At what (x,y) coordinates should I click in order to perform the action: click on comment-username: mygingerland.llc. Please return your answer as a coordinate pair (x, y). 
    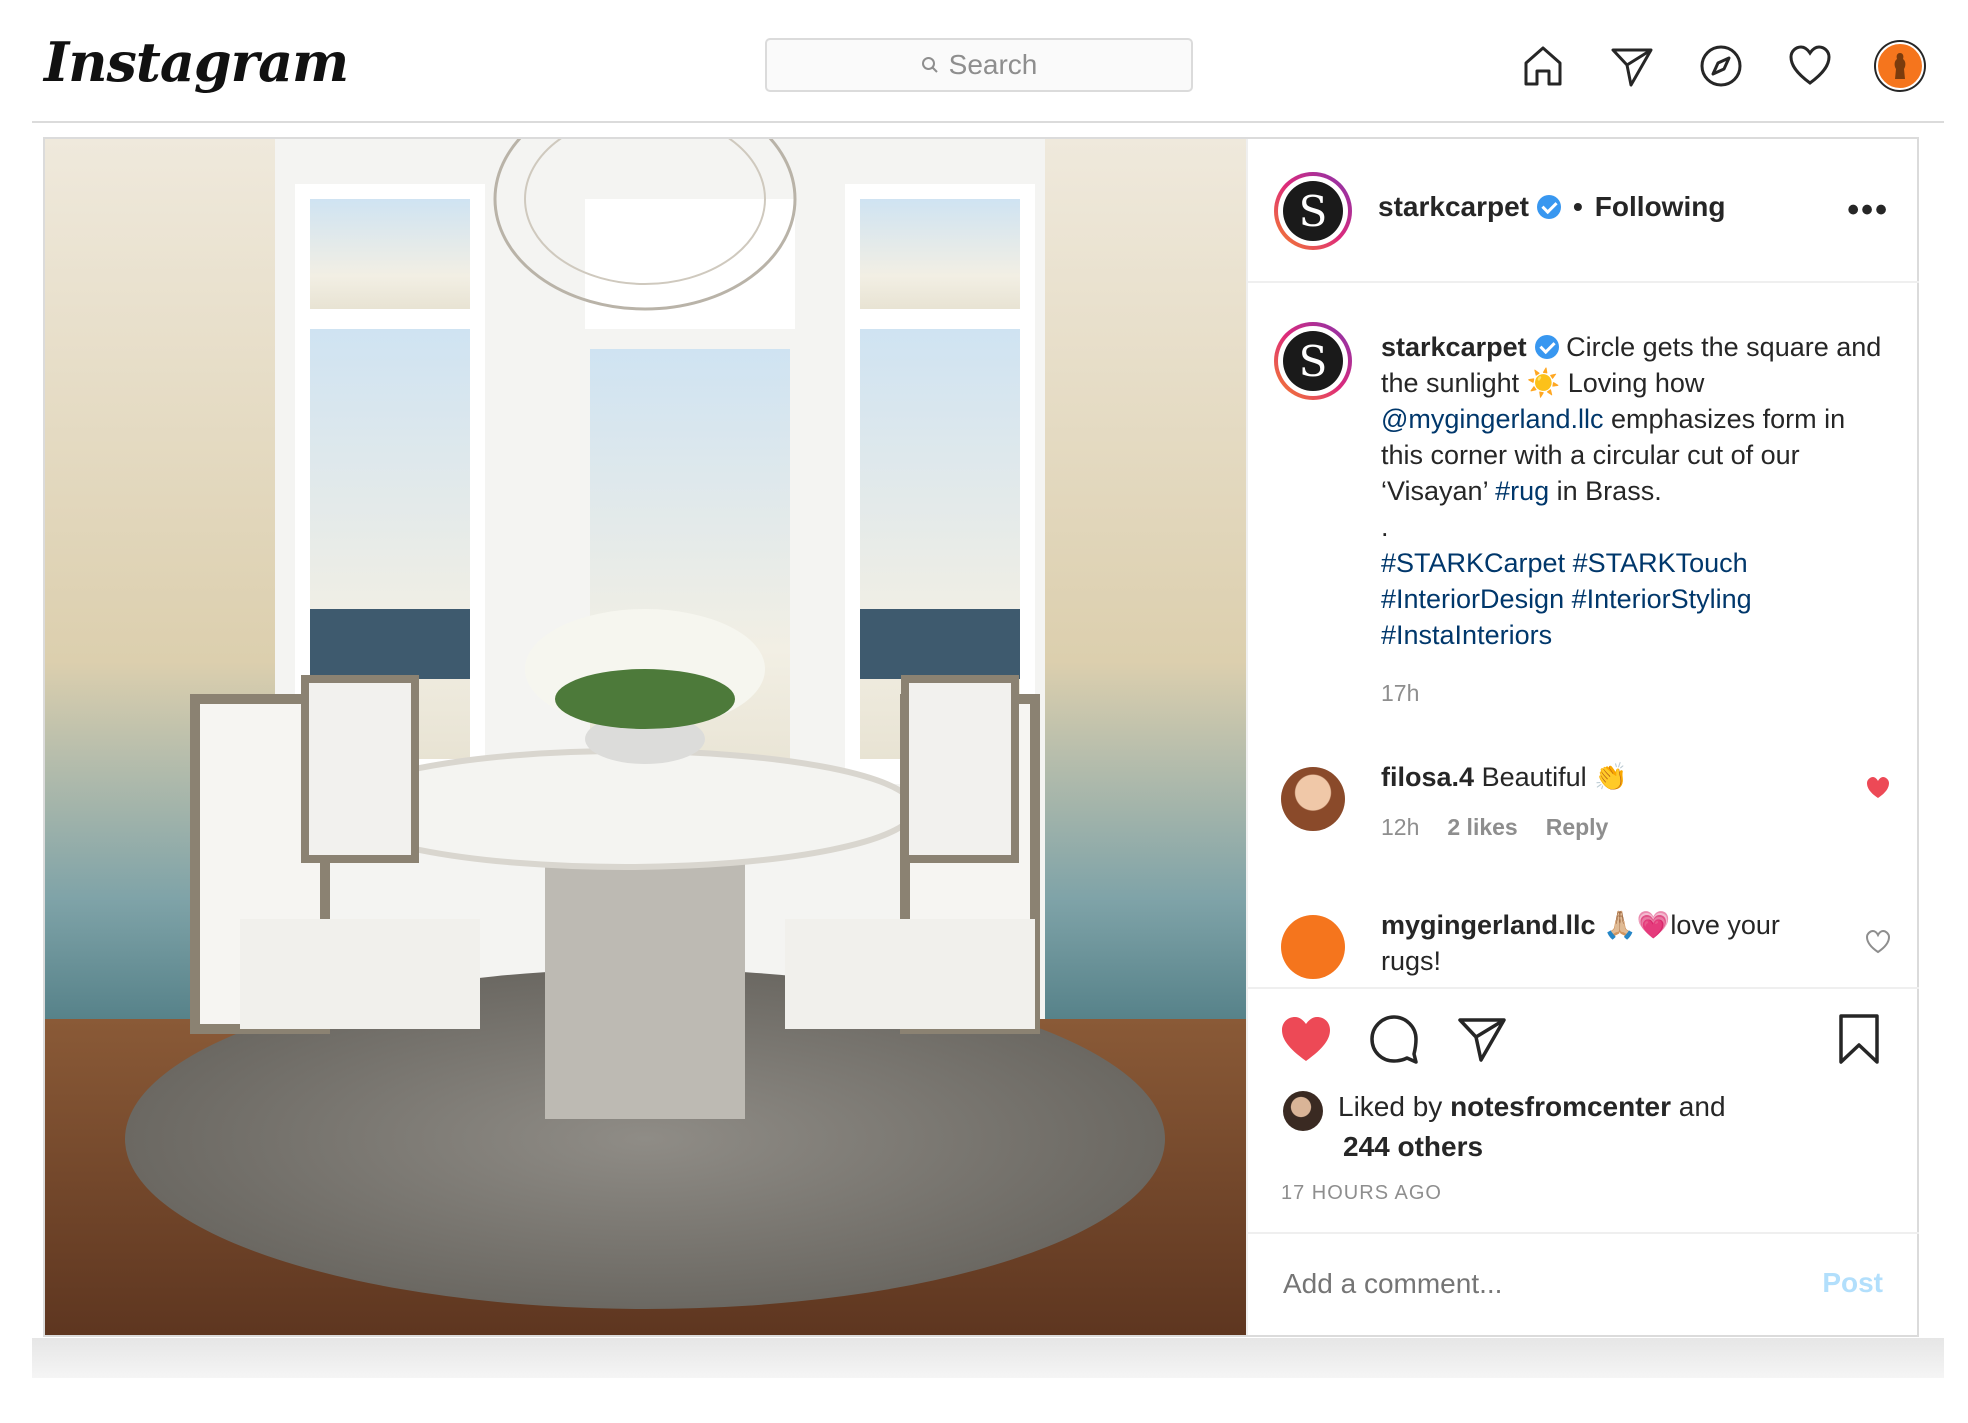
    Looking at the image, I should click on (1488, 925).